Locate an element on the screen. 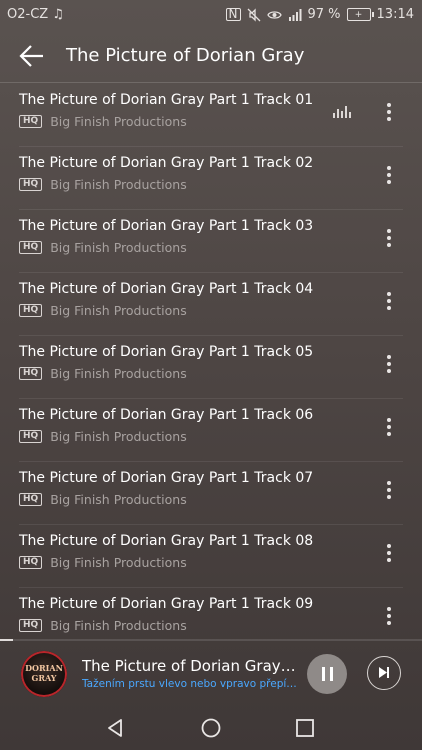  carrier-label: O2-CZ is located at coordinates (28, 14).